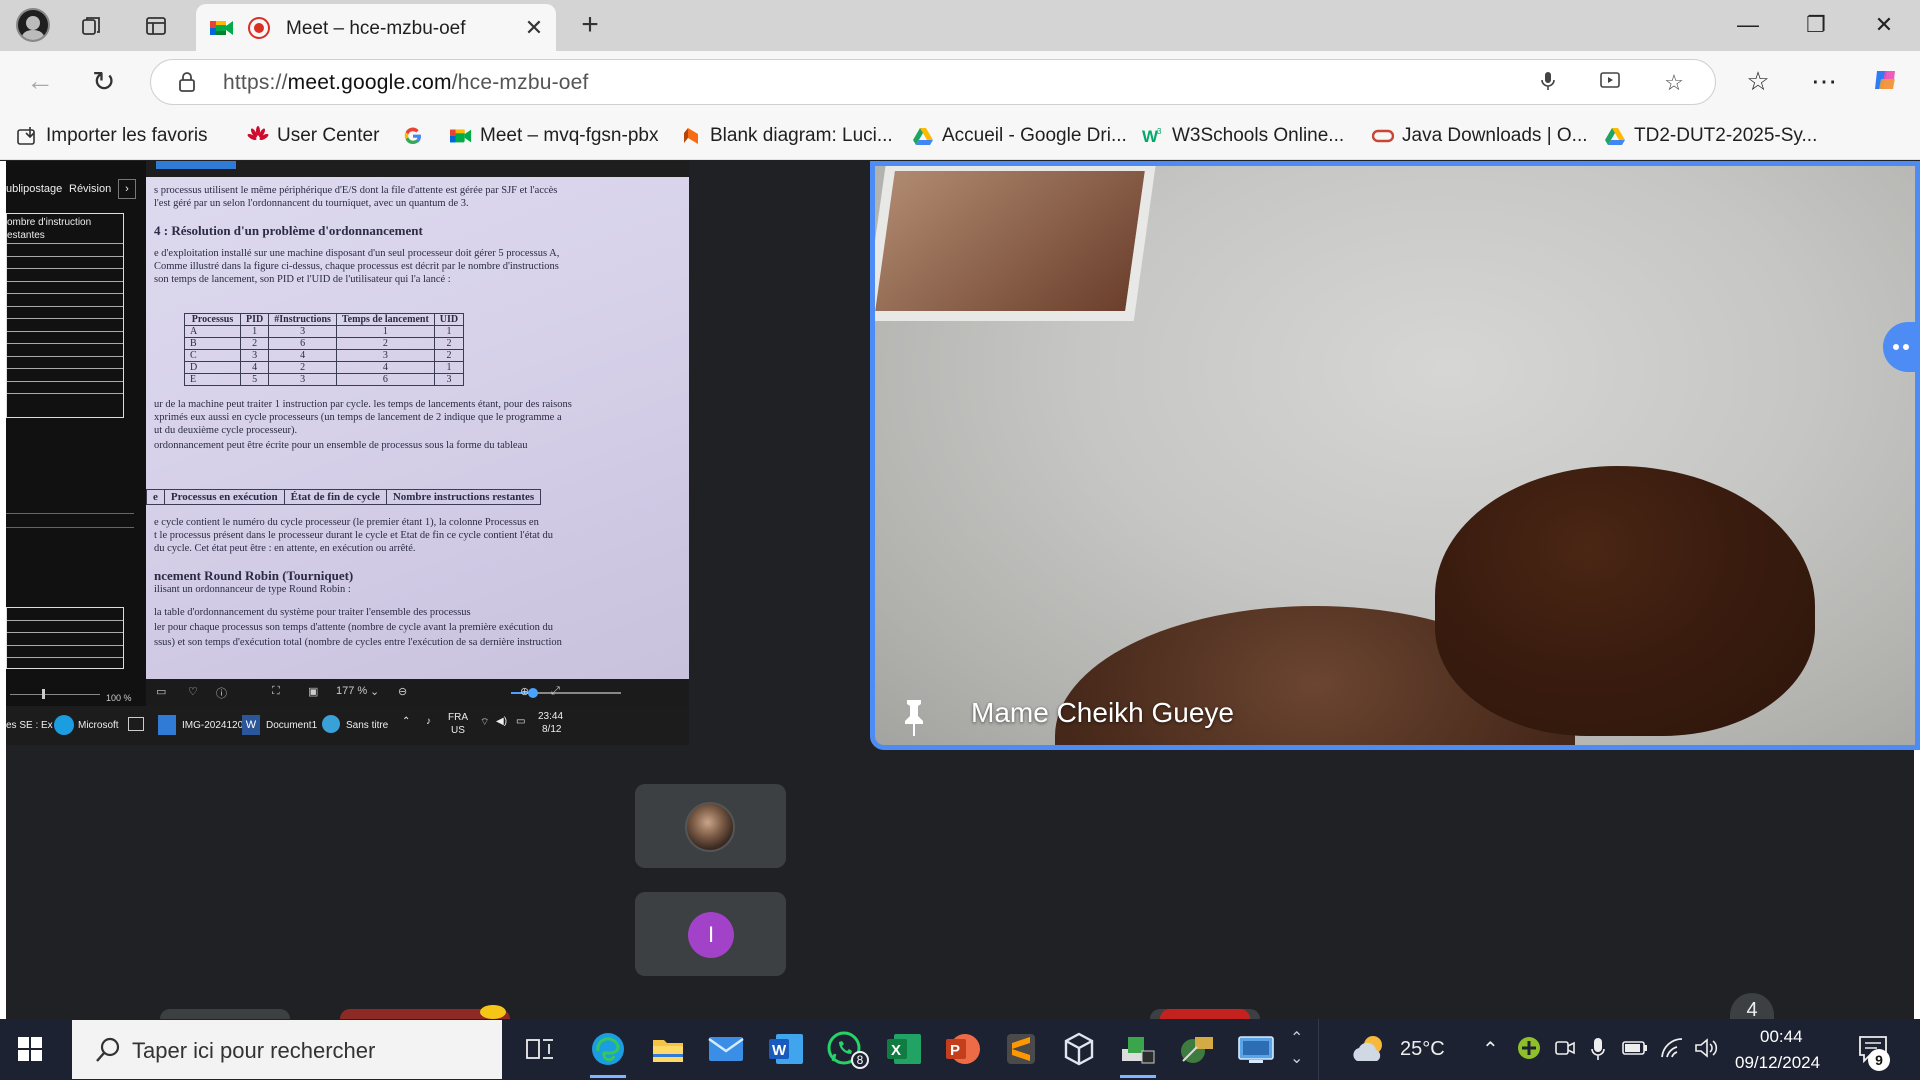 Image resolution: width=1920 pixels, height=1080 pixels. I want to click on minimize-button: —, so click(1748, 25).